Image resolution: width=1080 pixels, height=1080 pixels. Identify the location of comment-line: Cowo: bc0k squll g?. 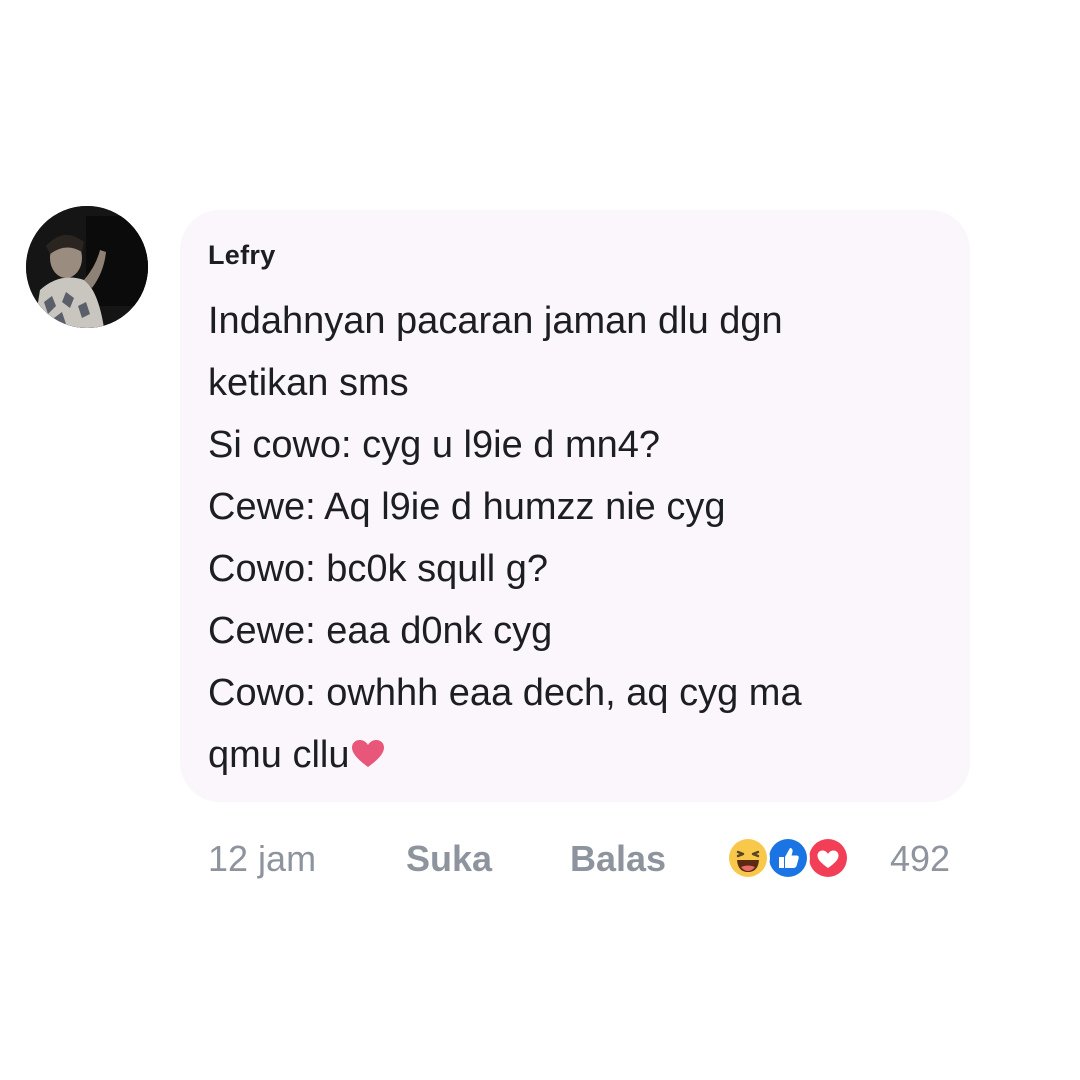
(378, 569).